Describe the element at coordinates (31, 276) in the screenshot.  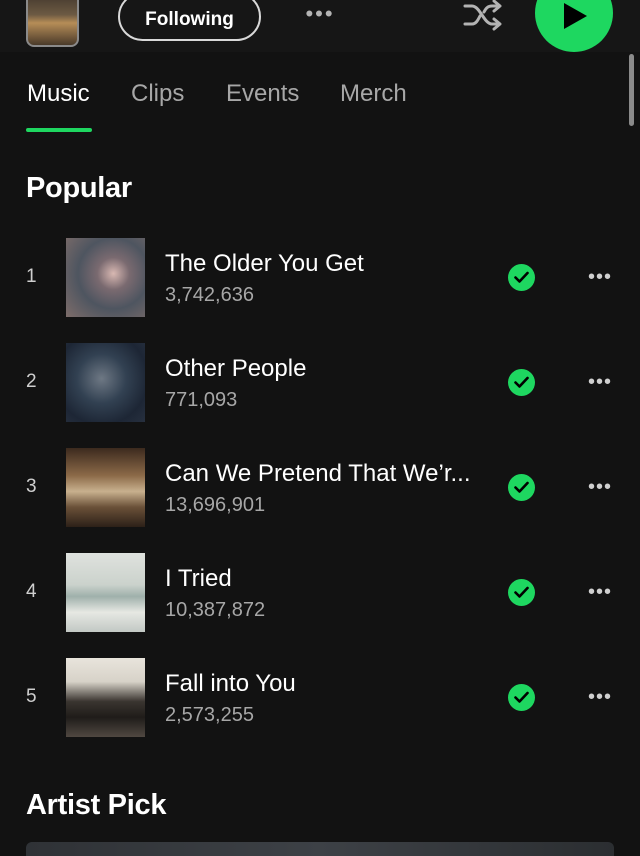
I see `track-rank: 1` at that location.